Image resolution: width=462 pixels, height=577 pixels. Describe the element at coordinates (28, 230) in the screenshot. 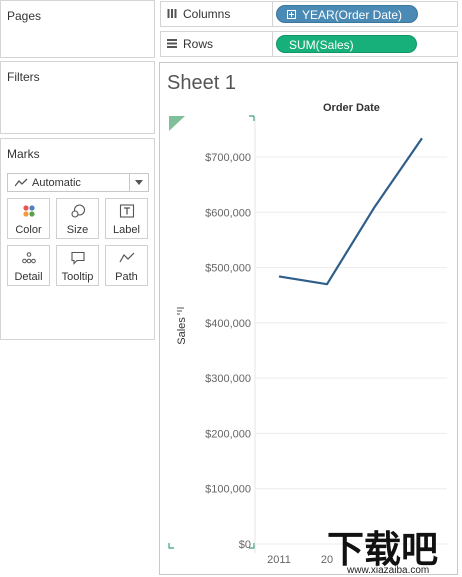

I see `color-label: Color` at that location.